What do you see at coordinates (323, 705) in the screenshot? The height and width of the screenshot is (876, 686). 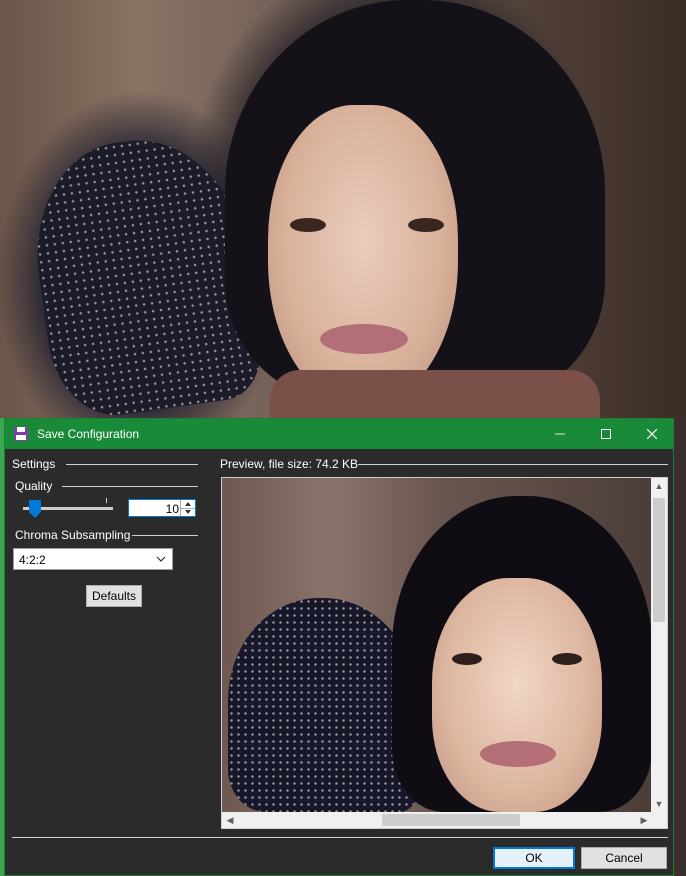 I see `preview-glove` at bounding box center [323, 705].